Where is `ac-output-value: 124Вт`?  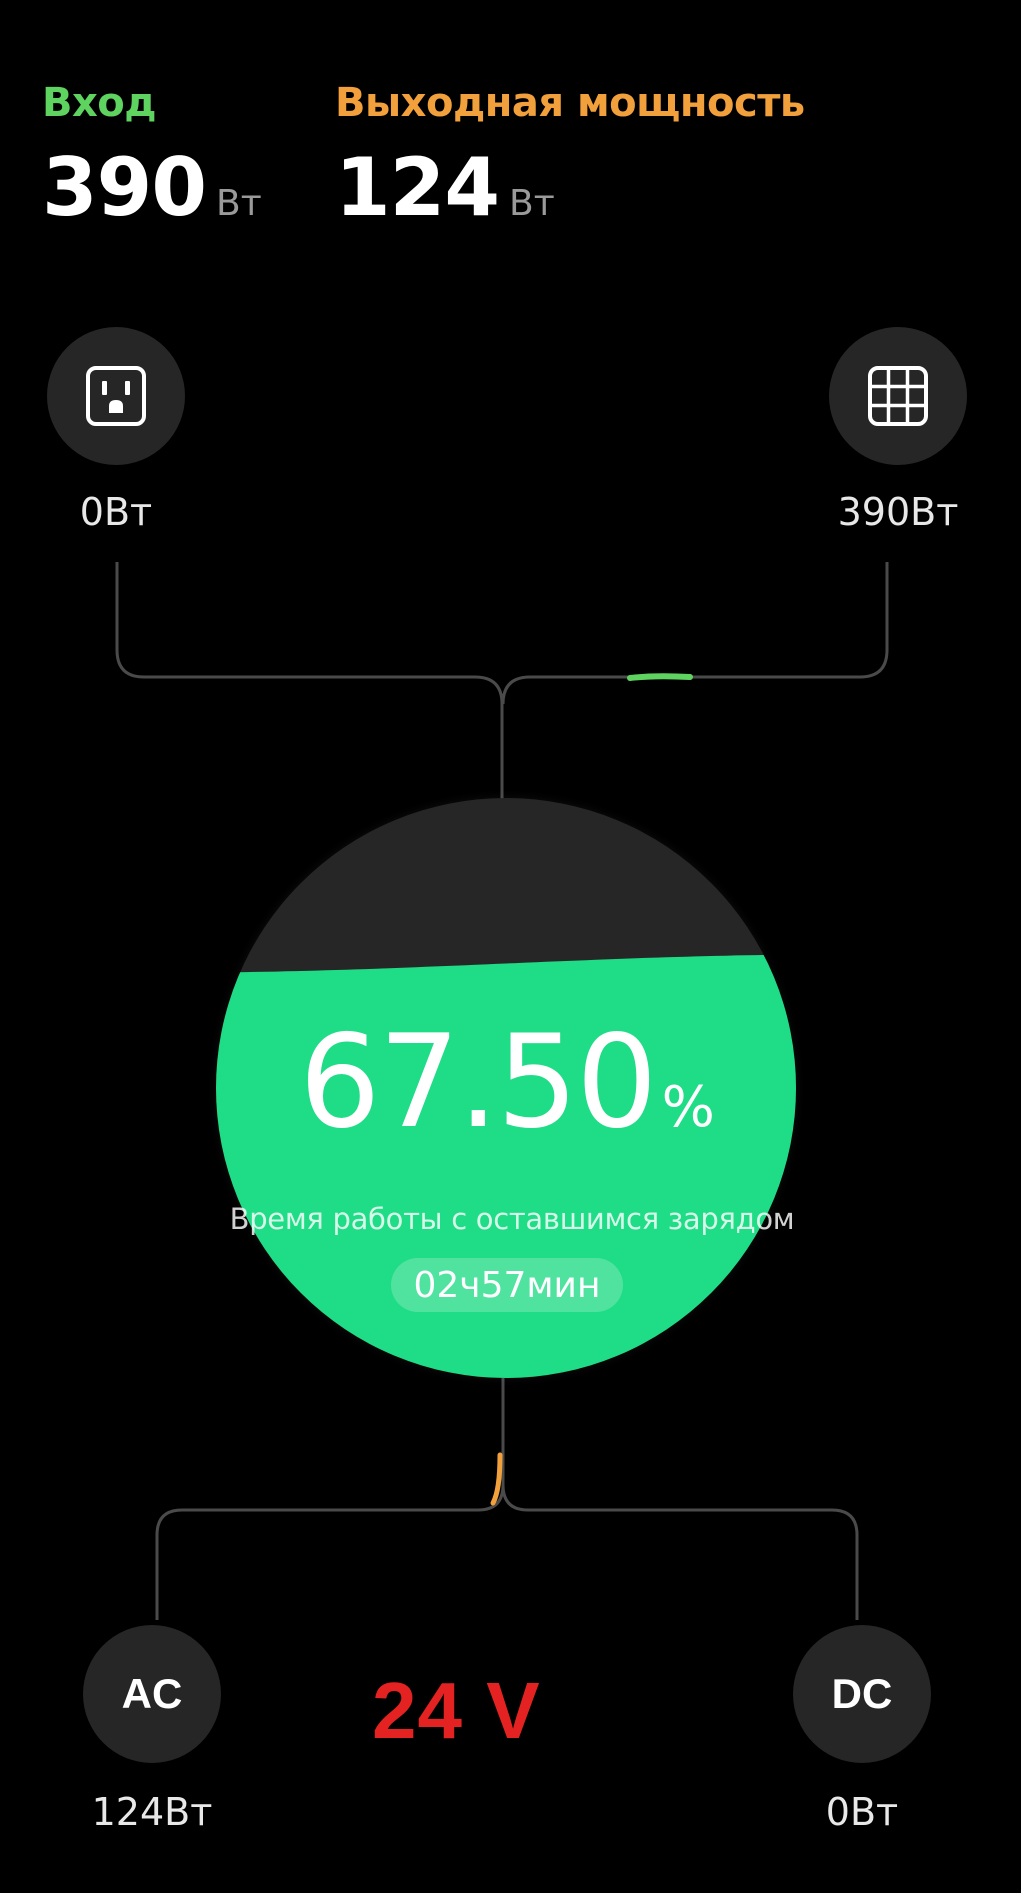 ac-output-value: 124Вт is located at coordinates (152, 1812).